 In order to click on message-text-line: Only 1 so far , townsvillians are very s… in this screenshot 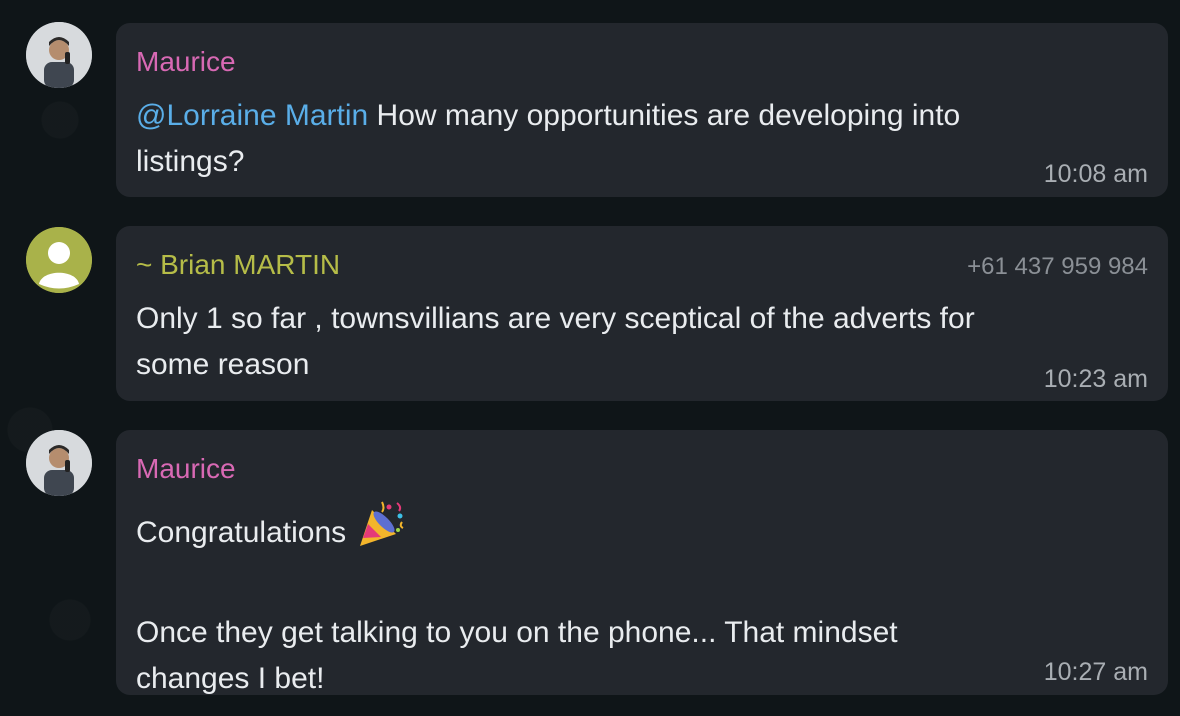, I will do `click(555, 318)`.